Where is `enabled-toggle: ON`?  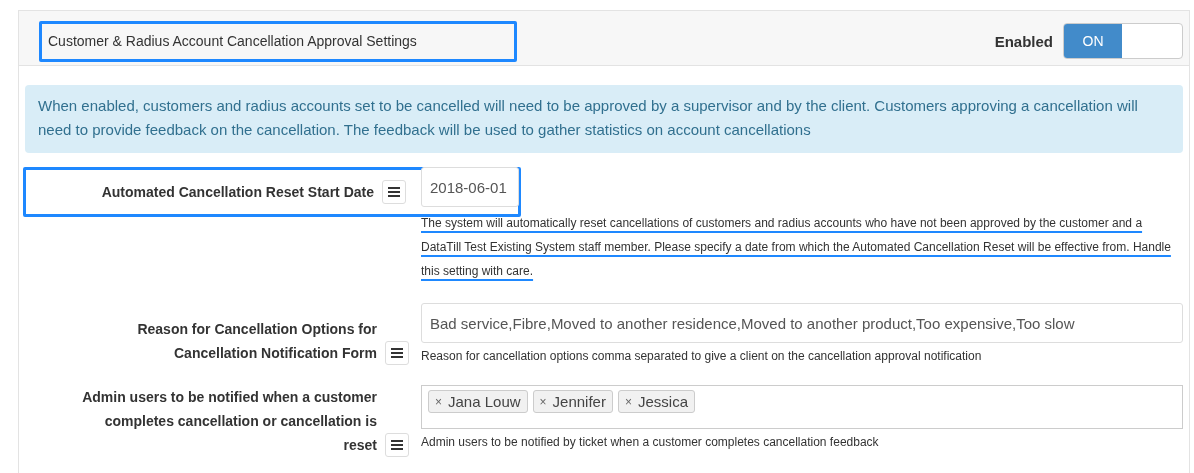 enabled-toggle: ON is located at coordinates (1123, 41).